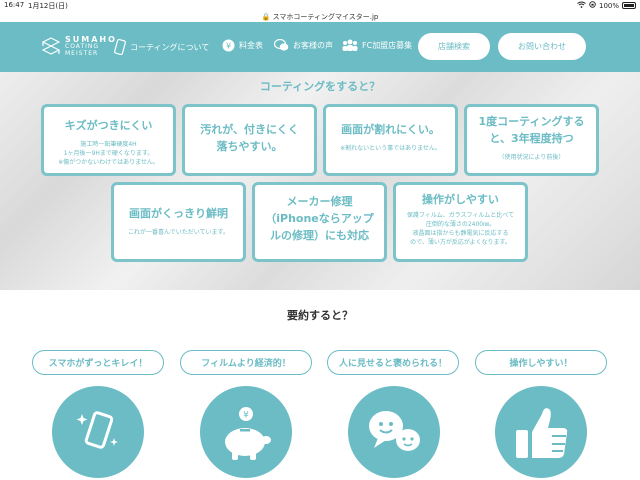  I want to click on nav-item-label: コーティングについて, so click(170, 47).